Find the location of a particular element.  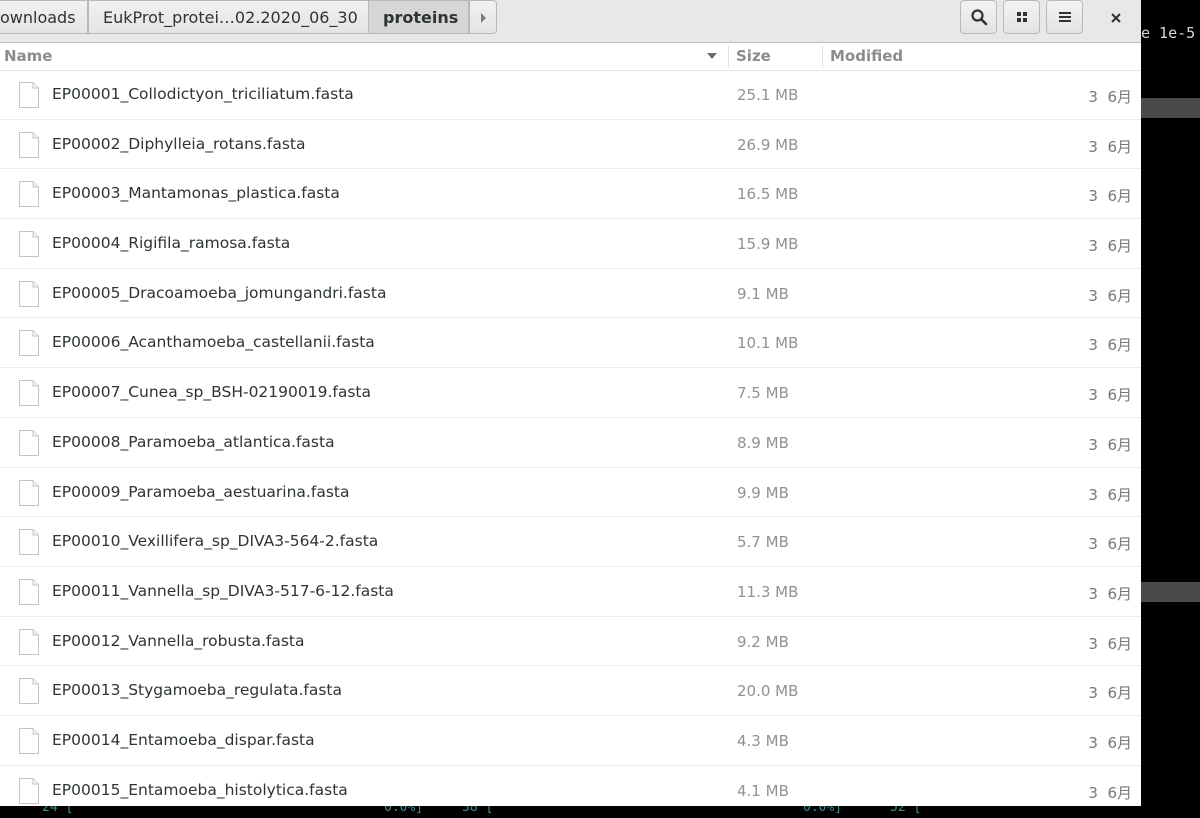

breadcrumb-forward-button is located at coordinates (483, 17).